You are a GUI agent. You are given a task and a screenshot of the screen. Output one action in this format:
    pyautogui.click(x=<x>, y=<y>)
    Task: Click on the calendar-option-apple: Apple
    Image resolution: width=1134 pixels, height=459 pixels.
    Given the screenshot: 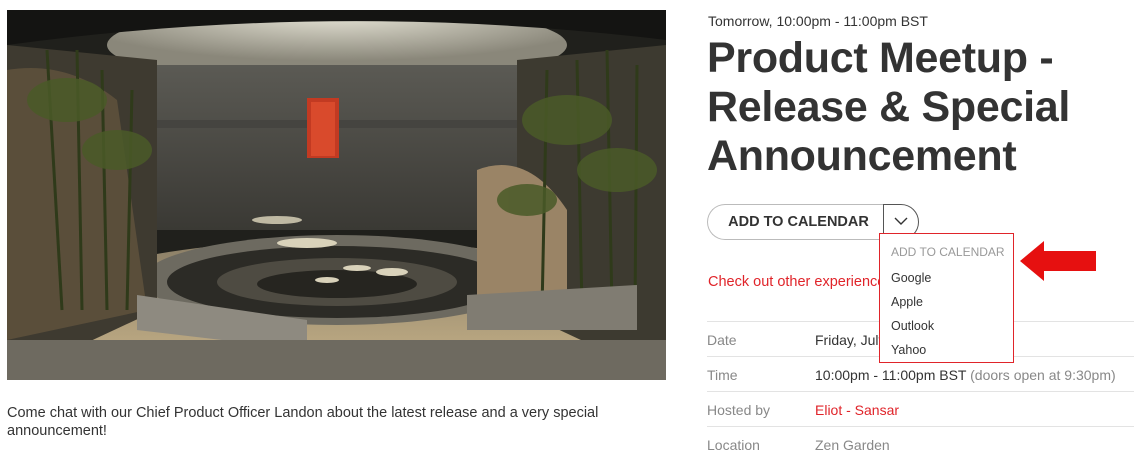 What is the action you would take?
    pyautogui.click(x=946, y=302)
    